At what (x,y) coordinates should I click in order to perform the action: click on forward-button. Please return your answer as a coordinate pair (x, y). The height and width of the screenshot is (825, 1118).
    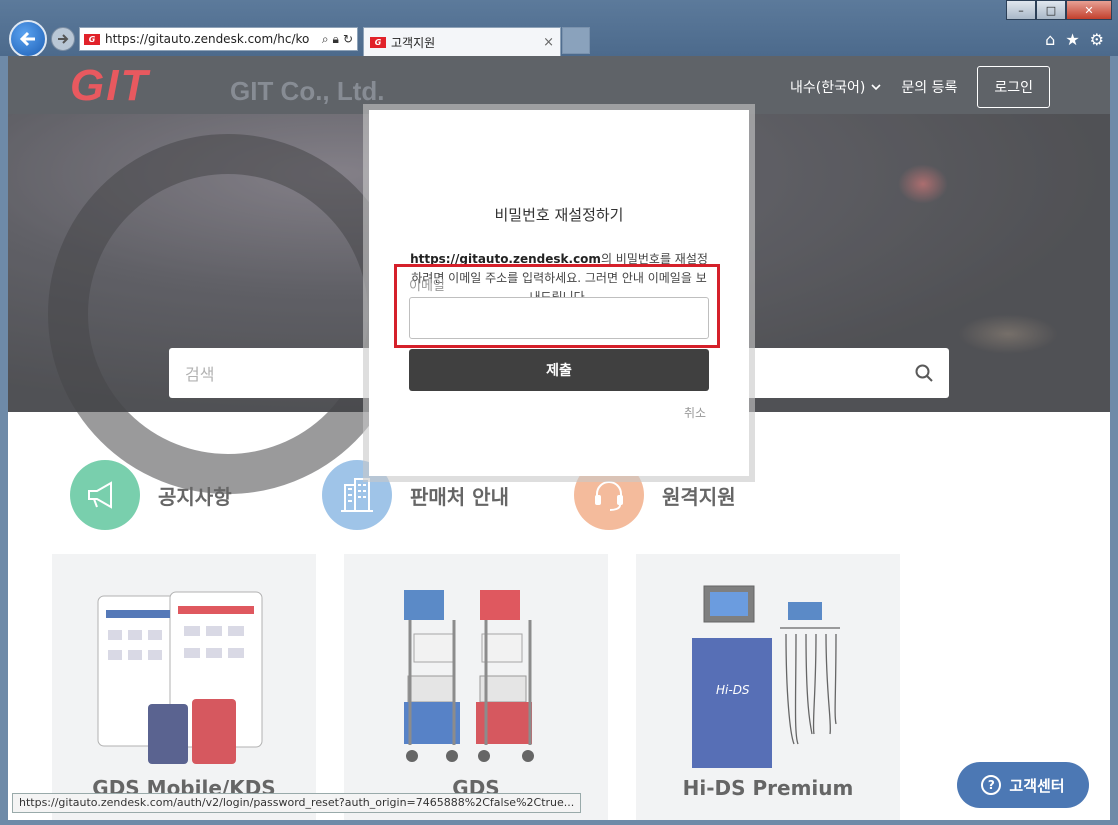
    Looking at the image, I should click on (63, 39).